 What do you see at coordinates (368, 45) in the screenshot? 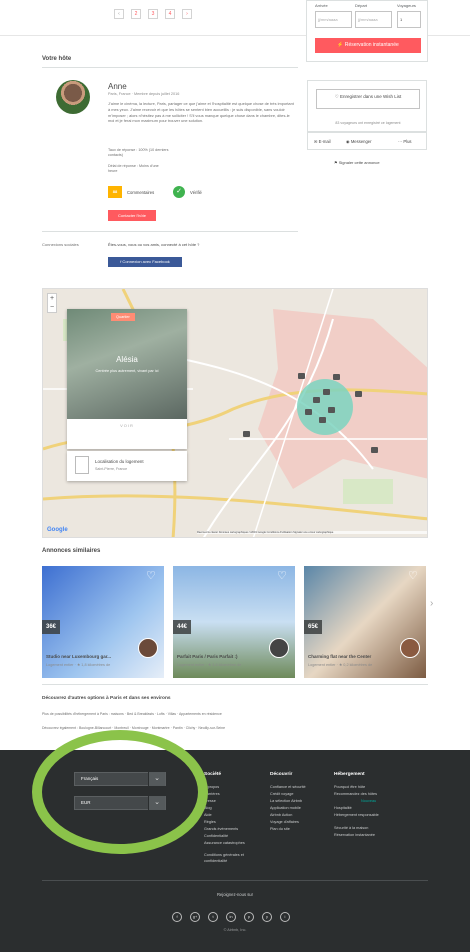
I see `instant-book-button: ⚡ Réservation instantanée` at bounding box center [368, 45].